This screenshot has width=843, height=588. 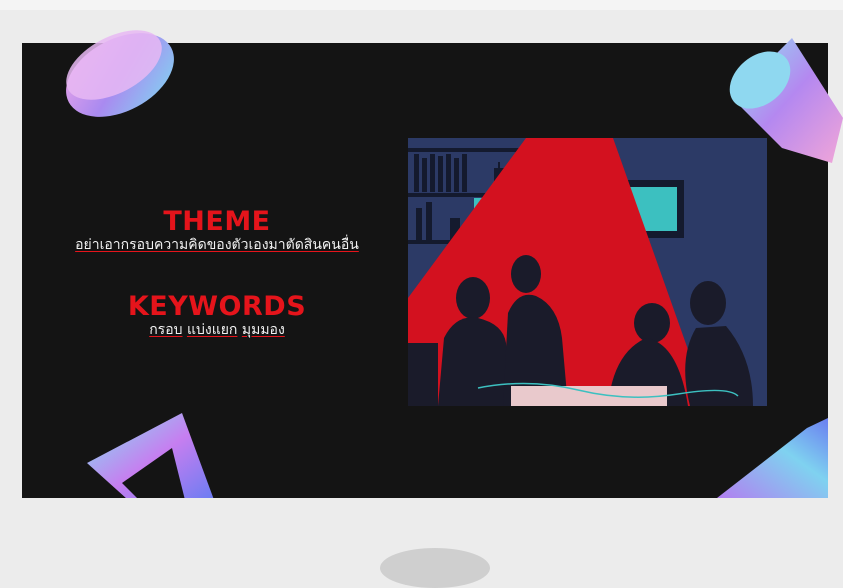 I want to click on keywords-heading: KEYWORDS, so click(x=217, y=306).